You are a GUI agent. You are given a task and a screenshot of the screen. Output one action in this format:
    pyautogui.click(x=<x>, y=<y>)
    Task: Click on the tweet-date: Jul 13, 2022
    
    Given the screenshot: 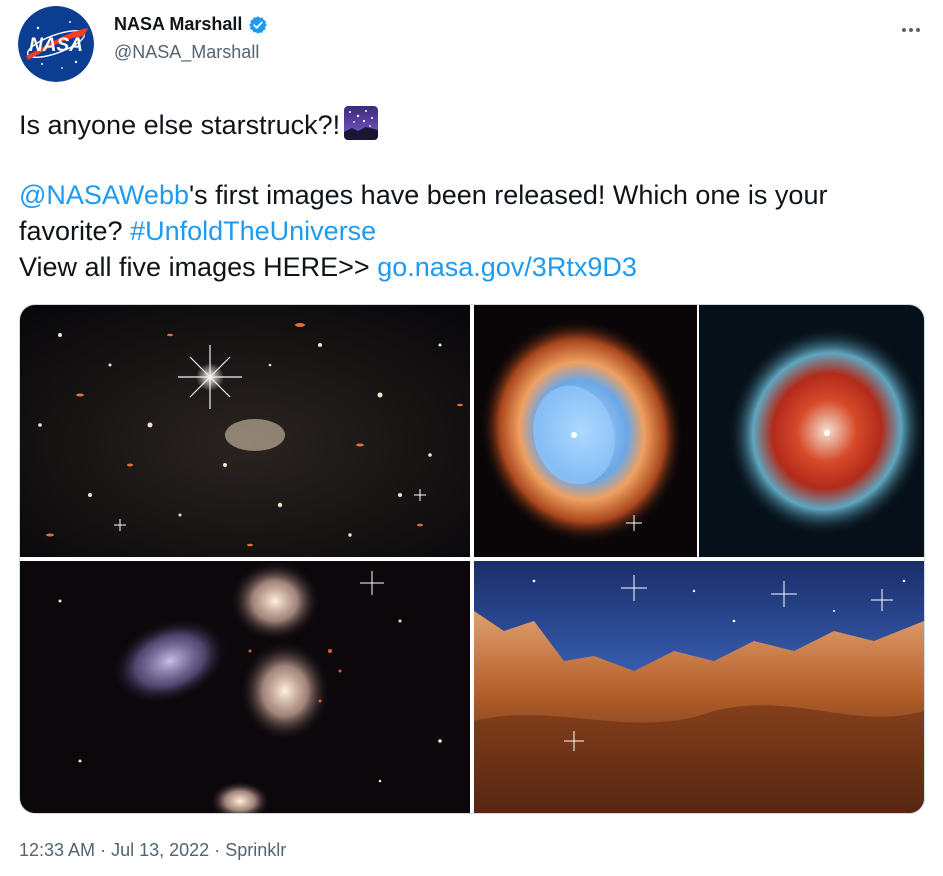 What is the action you would take?
    pyautogui.click(x=160, y=850)
    